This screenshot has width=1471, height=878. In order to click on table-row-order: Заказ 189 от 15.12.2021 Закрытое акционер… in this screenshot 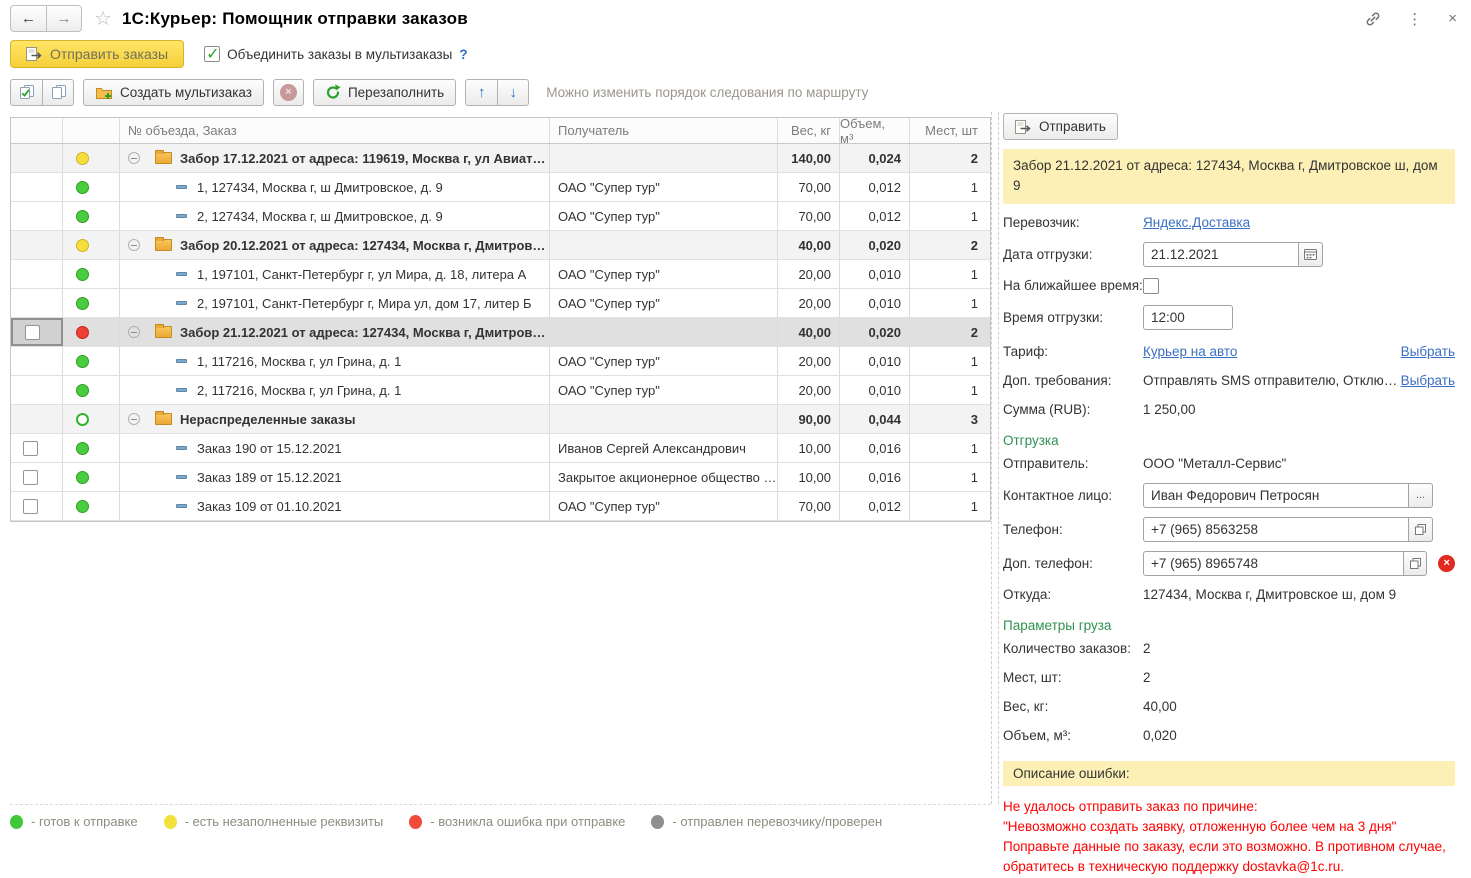, I will do `click(500, 477)`.